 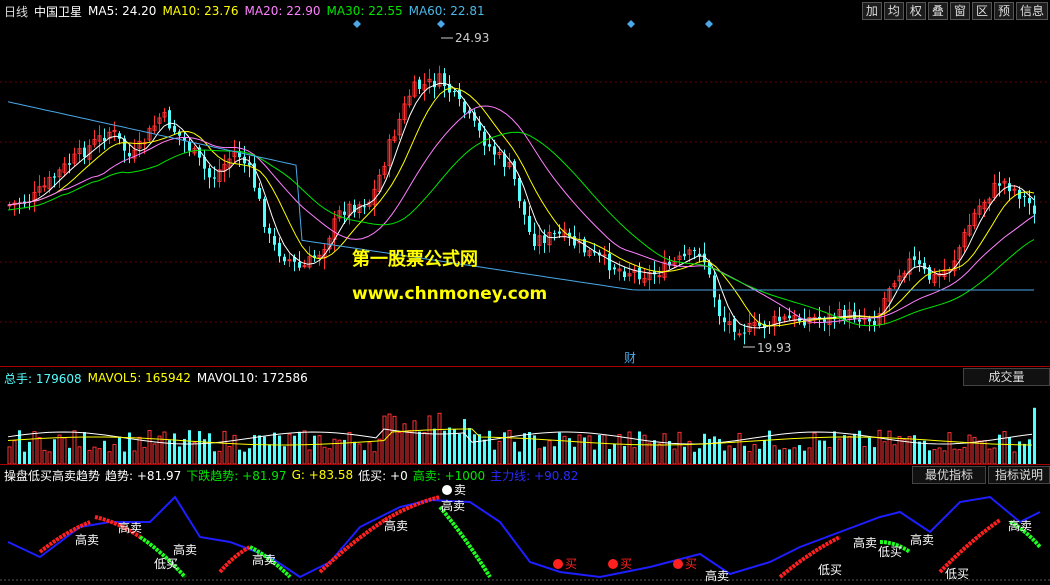 I want to click on volume-chart, so click(x=525, y=425).